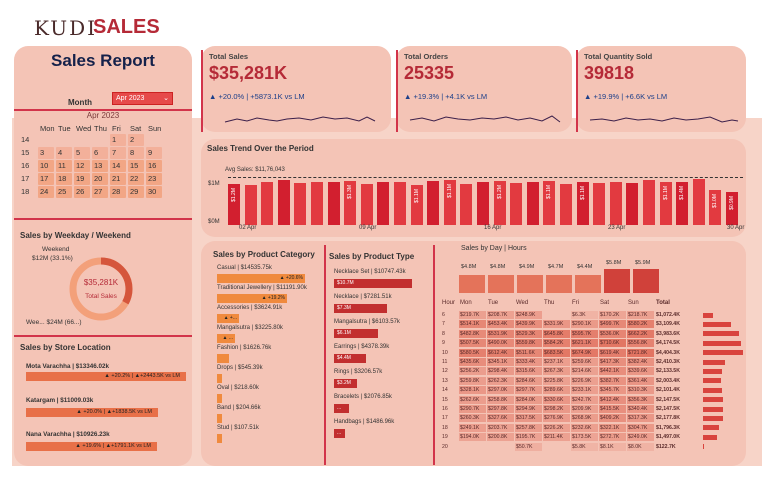  What do you see at coordinates (500, 371) in the screenshot?
I see `table-cell: $298.4K` at bounding box center [500, 371].